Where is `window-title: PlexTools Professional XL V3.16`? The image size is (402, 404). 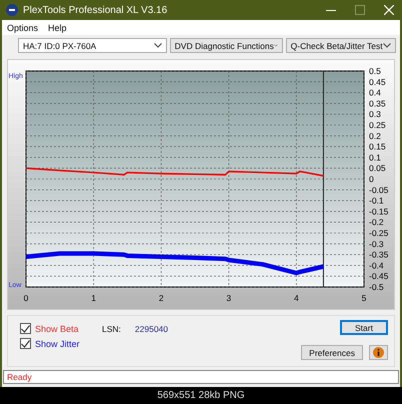 window-title: PlexTools Professional XL V3.16 is located at coordinates (95, 10).